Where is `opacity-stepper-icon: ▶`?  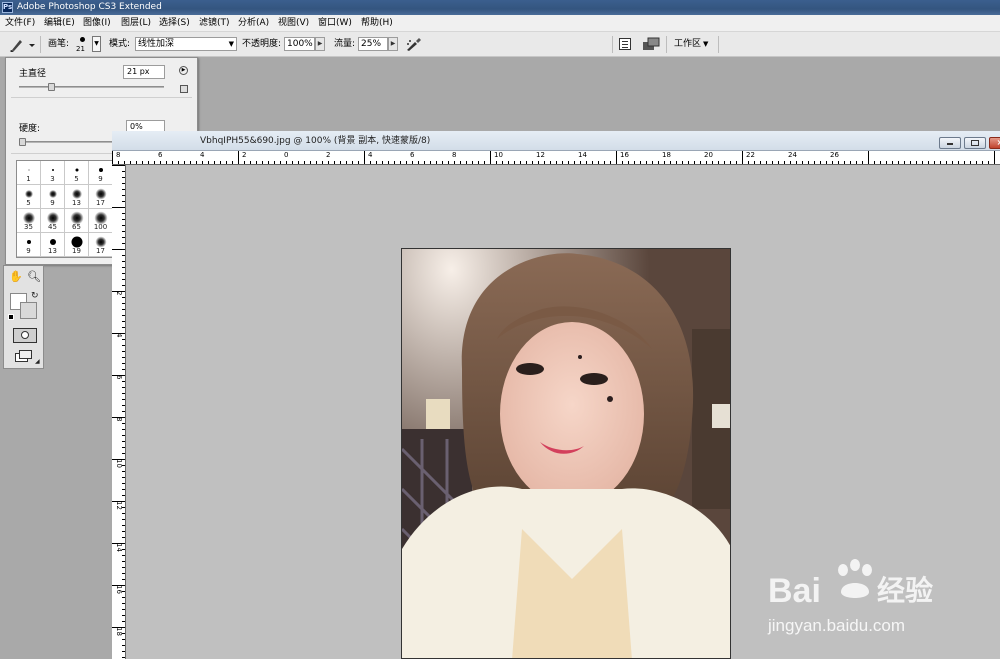 opacity-stepper-icon: ▶ is located at coordinates (320, 44).